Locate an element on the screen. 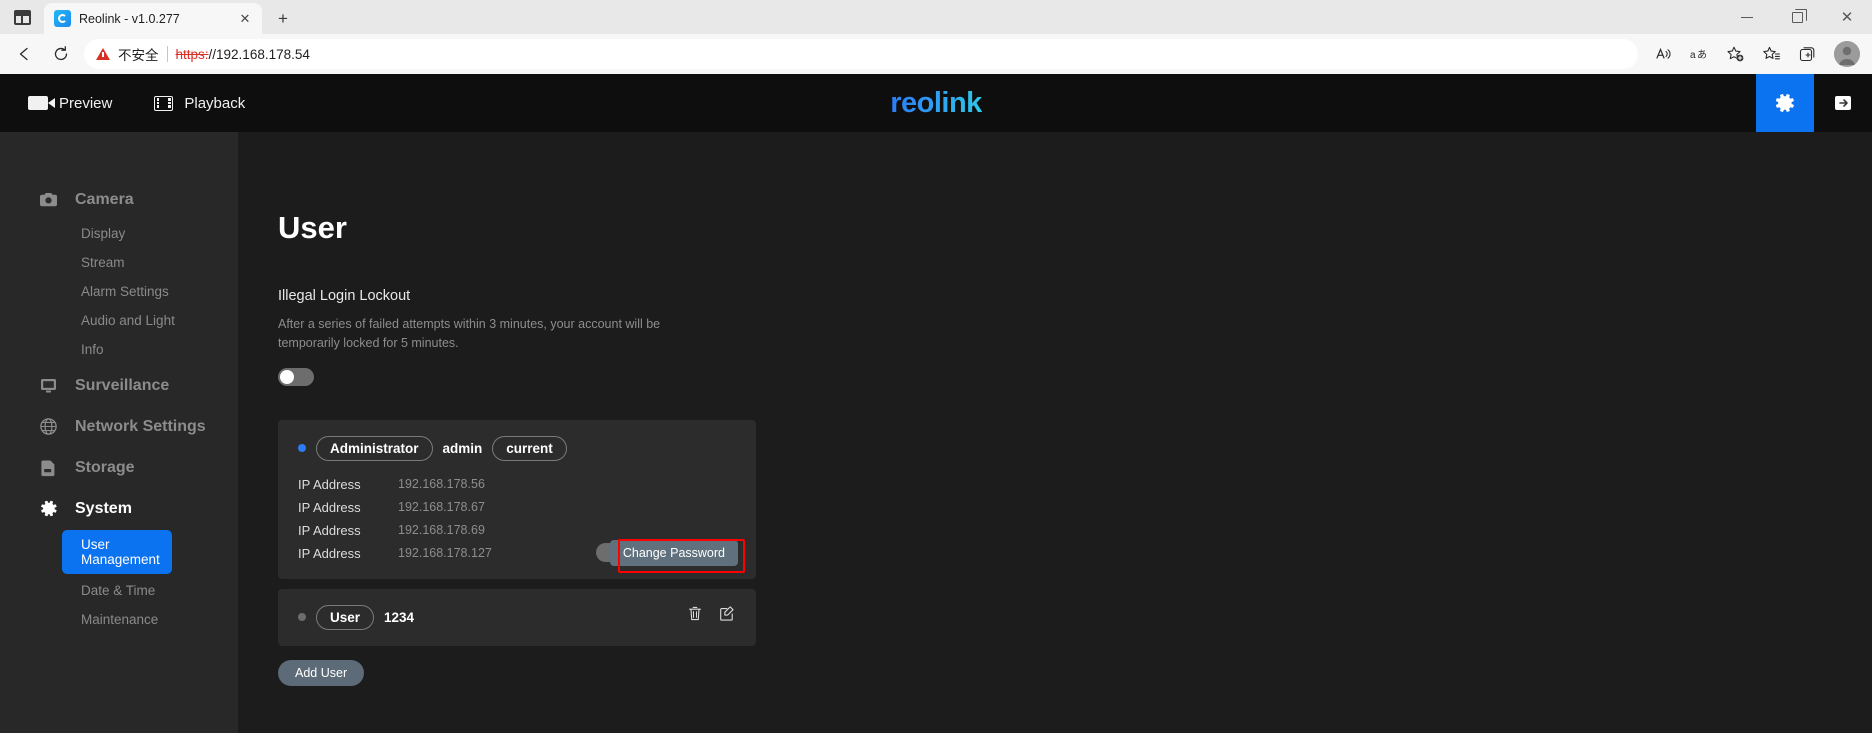 This screenshot has width=1872, height=733. sidebar-group-storage: Storage is located at coordinates (119, 467).